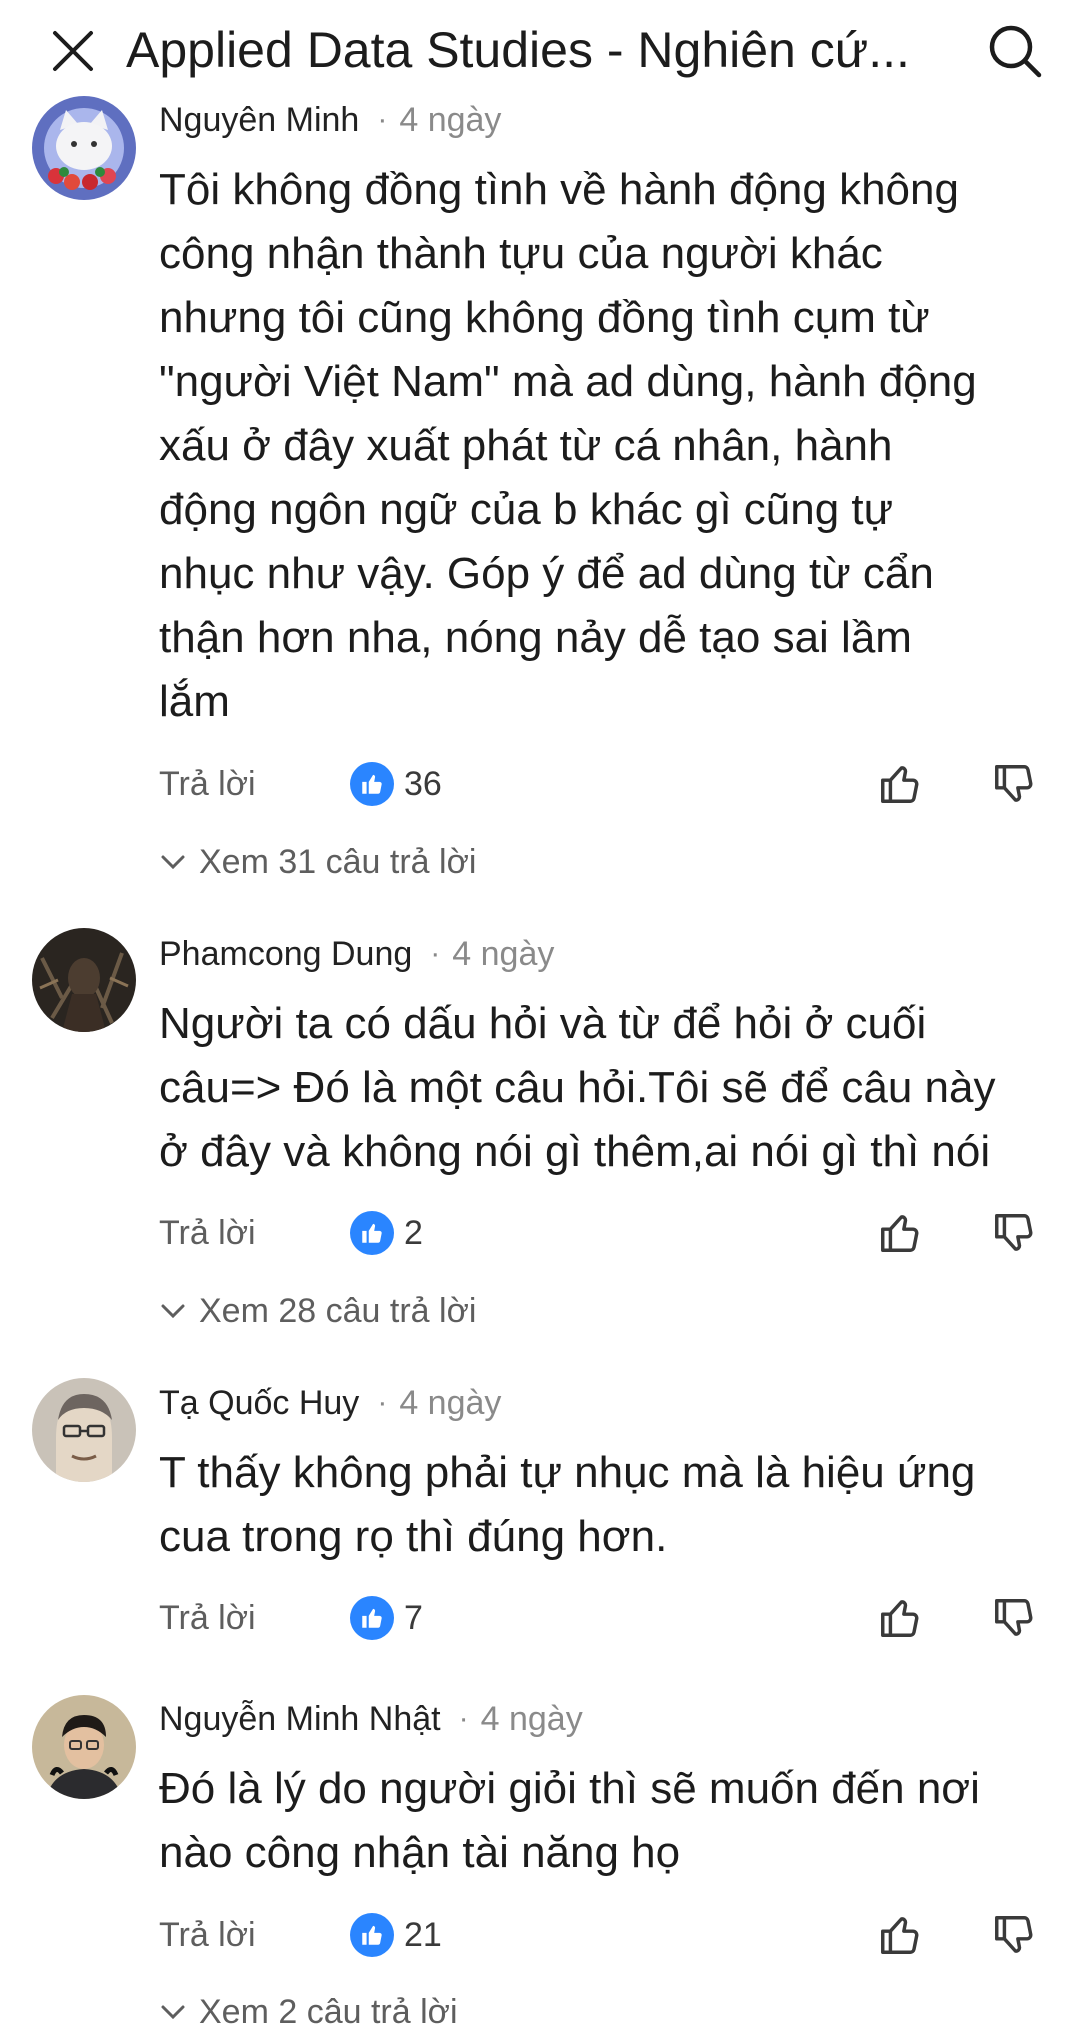 The width and height of the screenshot is (1080, 2040). Describe the element at coordinates (567, 1472) in the screenshot. I see `comment-line: T thấy không phải tự nhục mà là hiệu ứng` at that location.